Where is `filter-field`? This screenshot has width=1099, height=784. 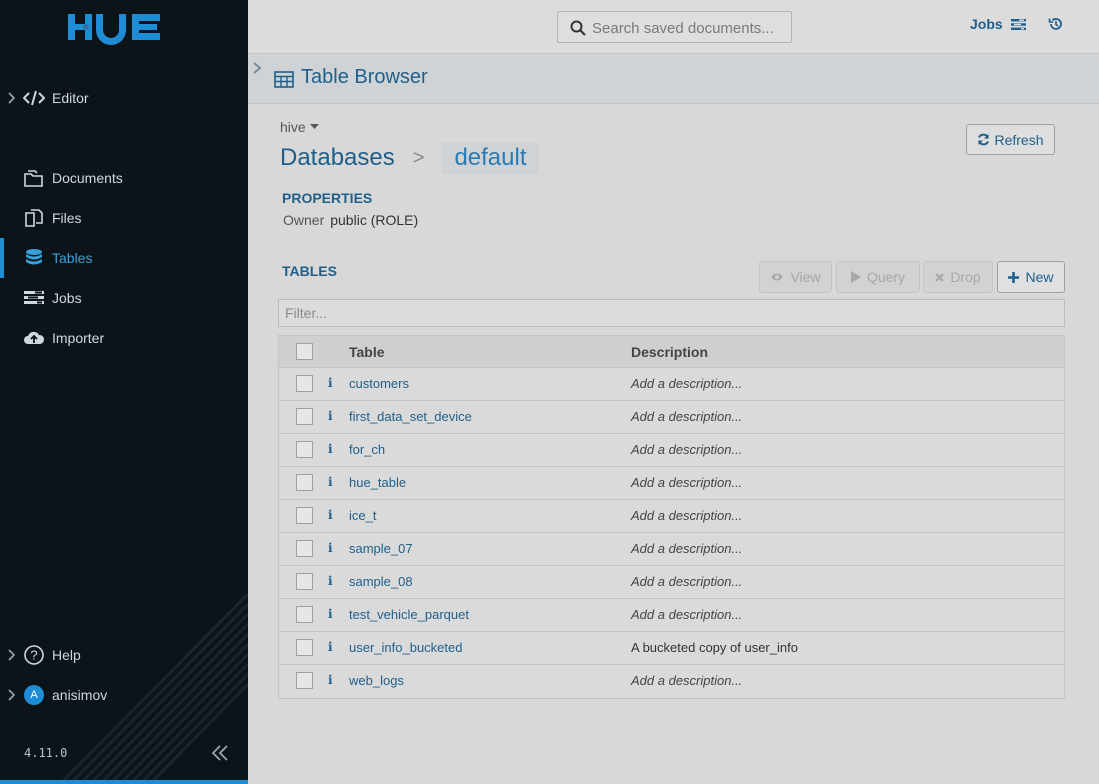 filter-field is located at coordinates (671, 313).